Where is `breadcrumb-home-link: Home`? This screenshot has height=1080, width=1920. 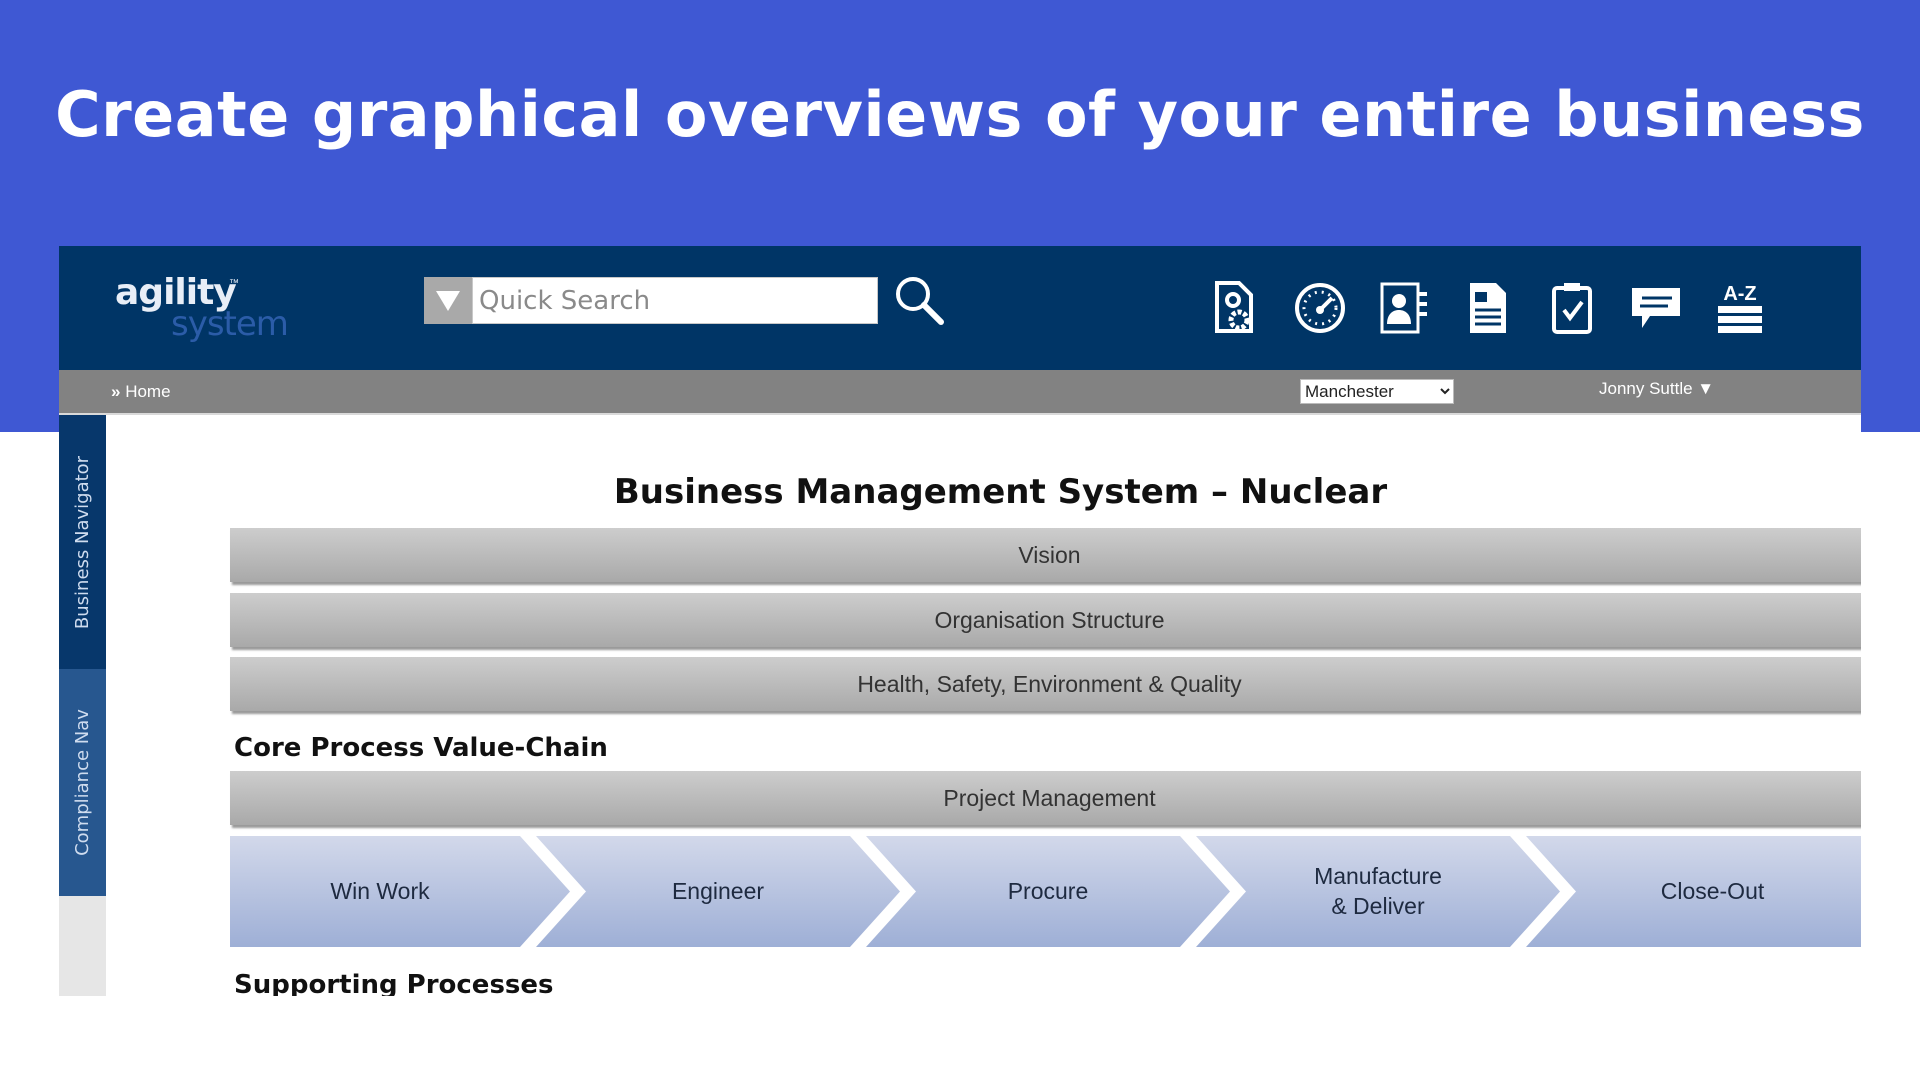
breadcrumb-home-link: Home is located at coordinates (147, 391).